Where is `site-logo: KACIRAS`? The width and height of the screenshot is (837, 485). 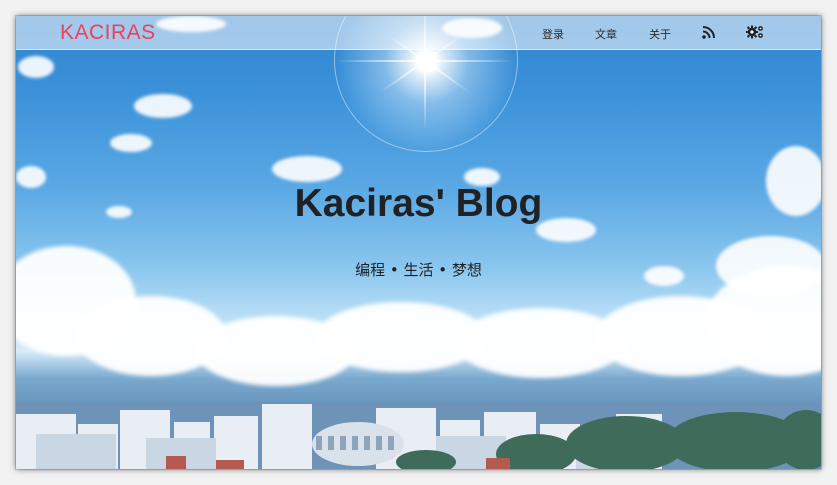 site-logo: KACIRAS is located at coordinates (108, 33).